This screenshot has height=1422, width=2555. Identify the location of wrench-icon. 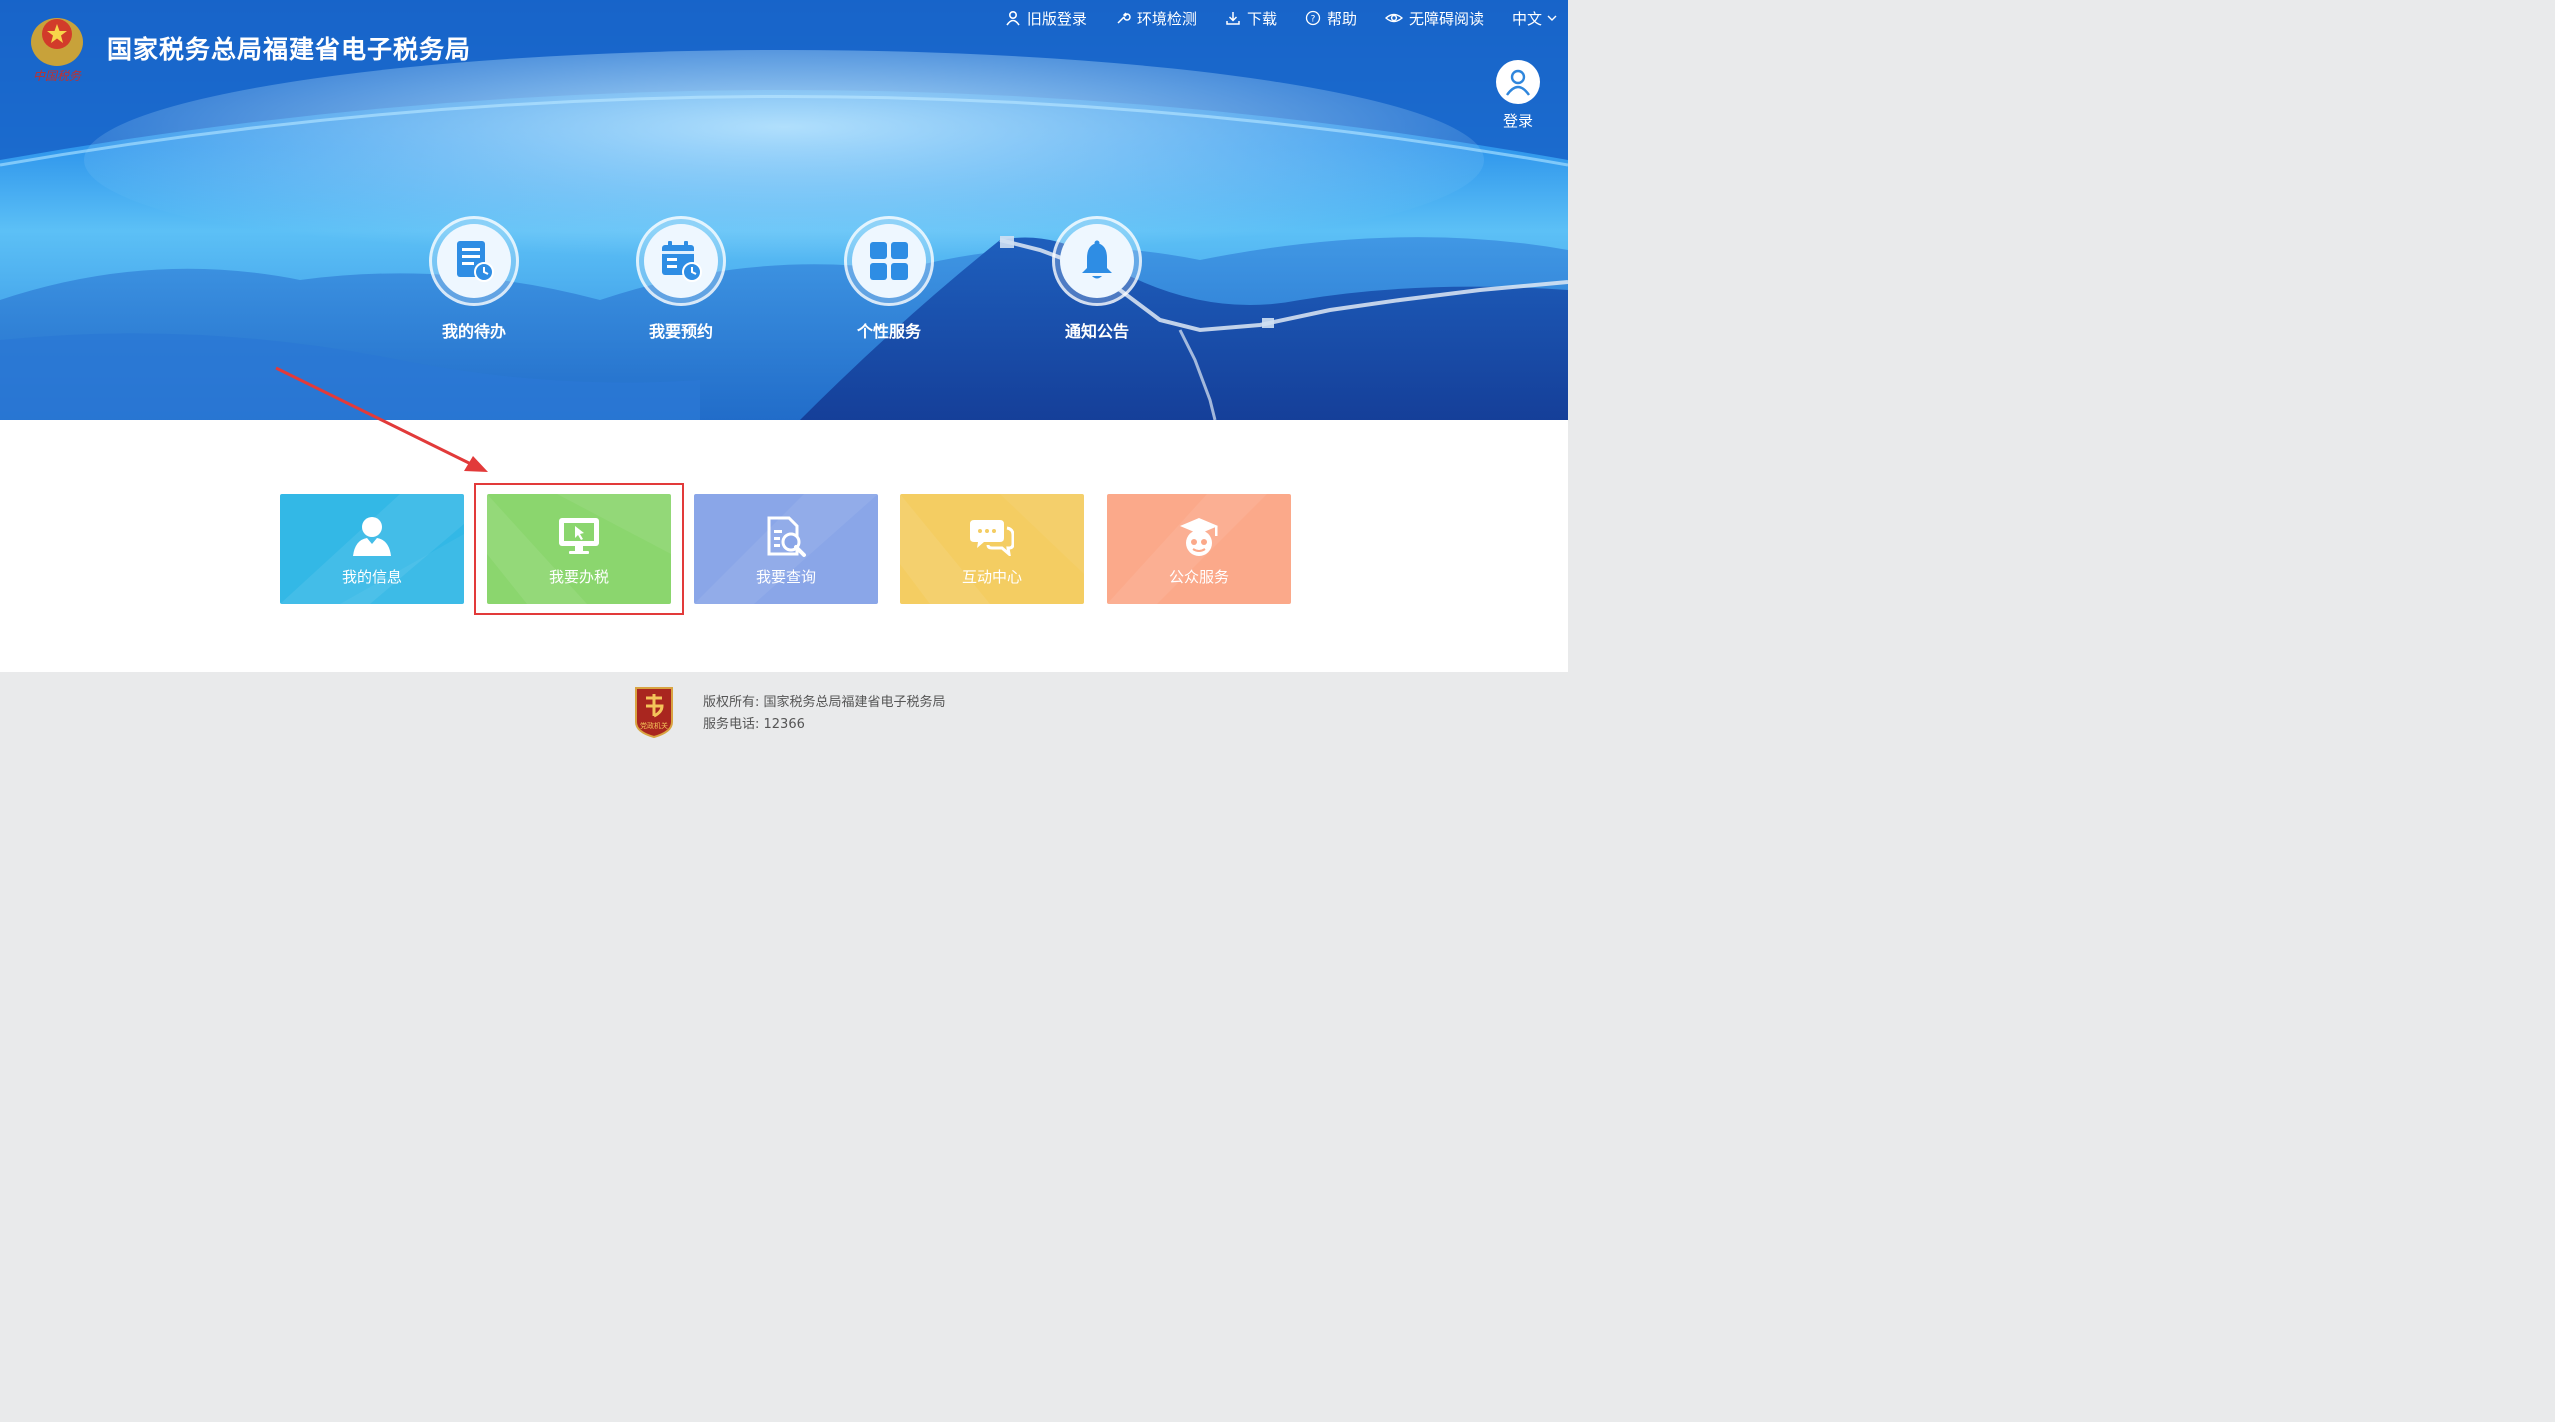
(1124, 18).